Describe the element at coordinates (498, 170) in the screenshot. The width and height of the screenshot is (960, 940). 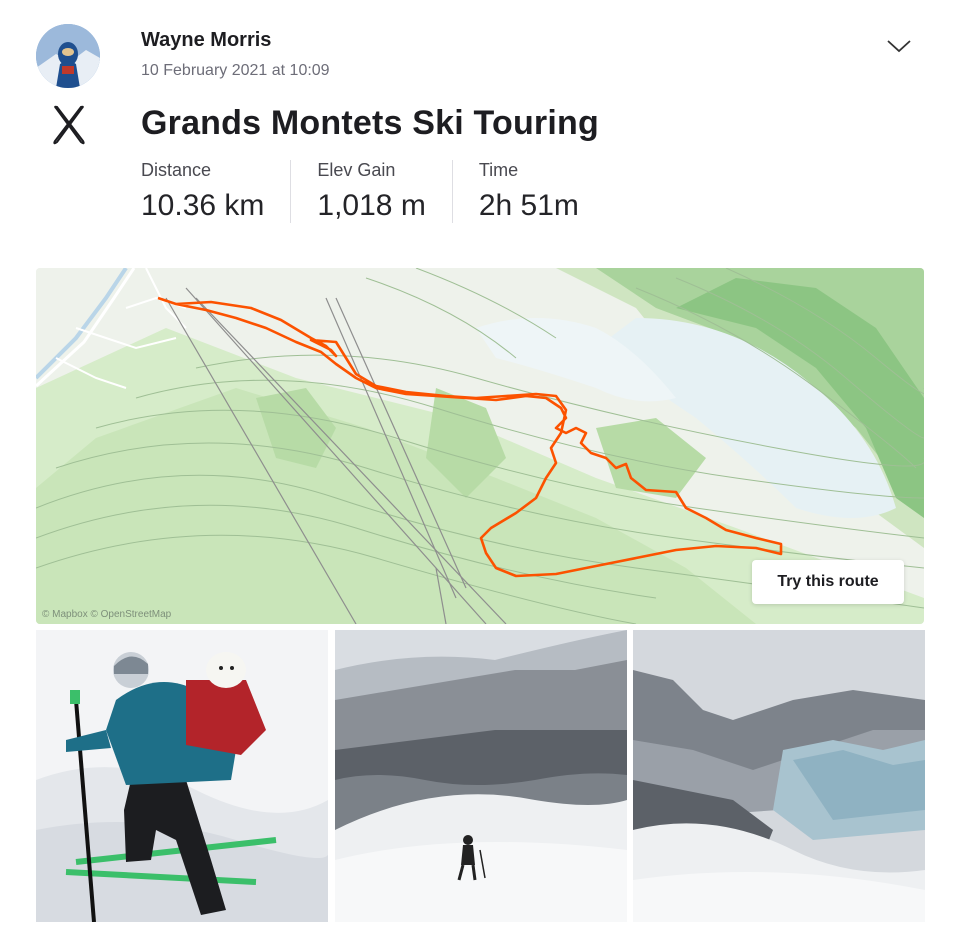
I see `stat-label: Time` at that location.